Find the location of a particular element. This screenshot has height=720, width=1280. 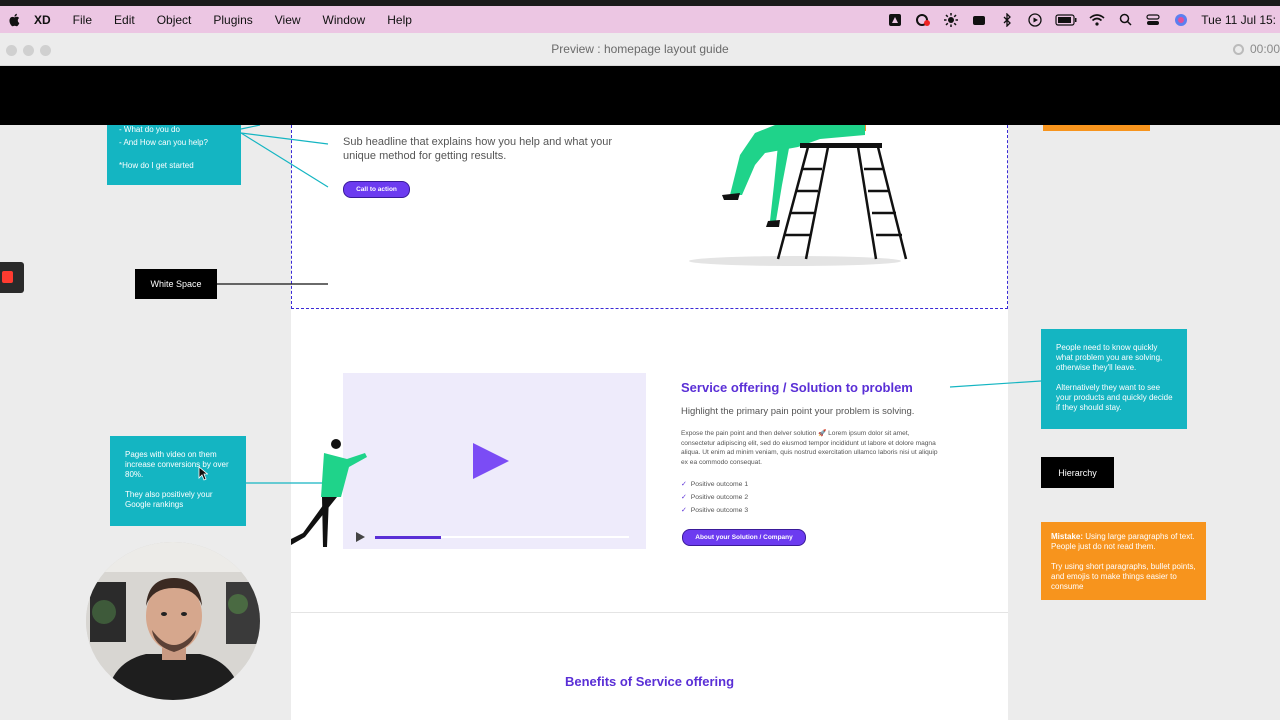

outcome-item: ✓ Positive outcome 2 is located at coordinates (714, 497).